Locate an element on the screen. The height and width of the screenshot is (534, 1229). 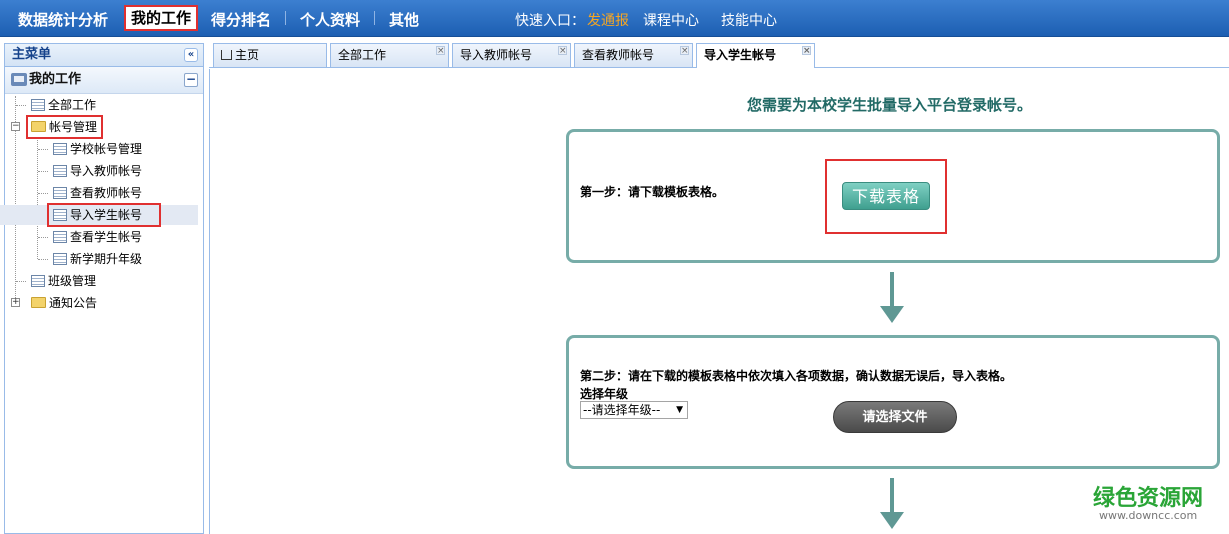
watermark-url: www.downcc.com is located at coordinates (1148, 515).